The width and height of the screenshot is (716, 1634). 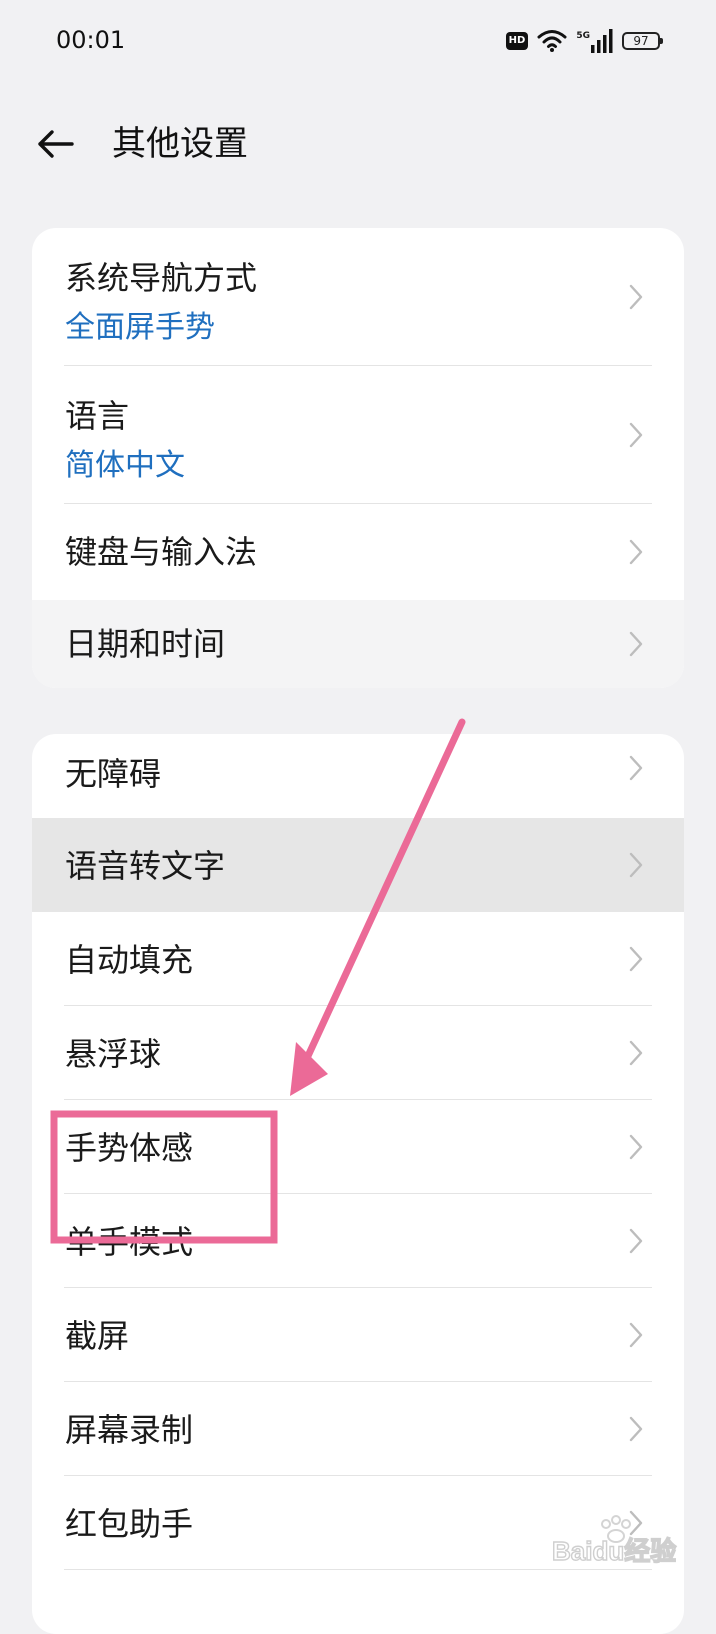 What do you see at coordinates (358, 435) in the screenshot?
I see `language-item: 语言 简体中文` at bounding box center [358, 435].